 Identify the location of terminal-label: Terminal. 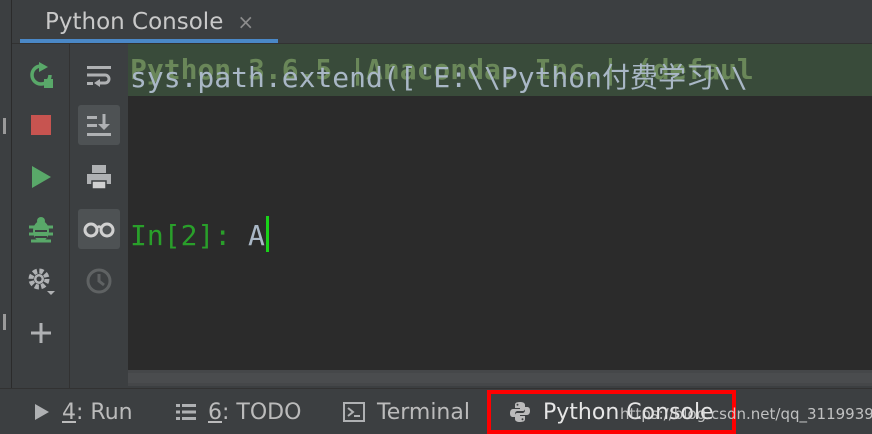
(423, 412).